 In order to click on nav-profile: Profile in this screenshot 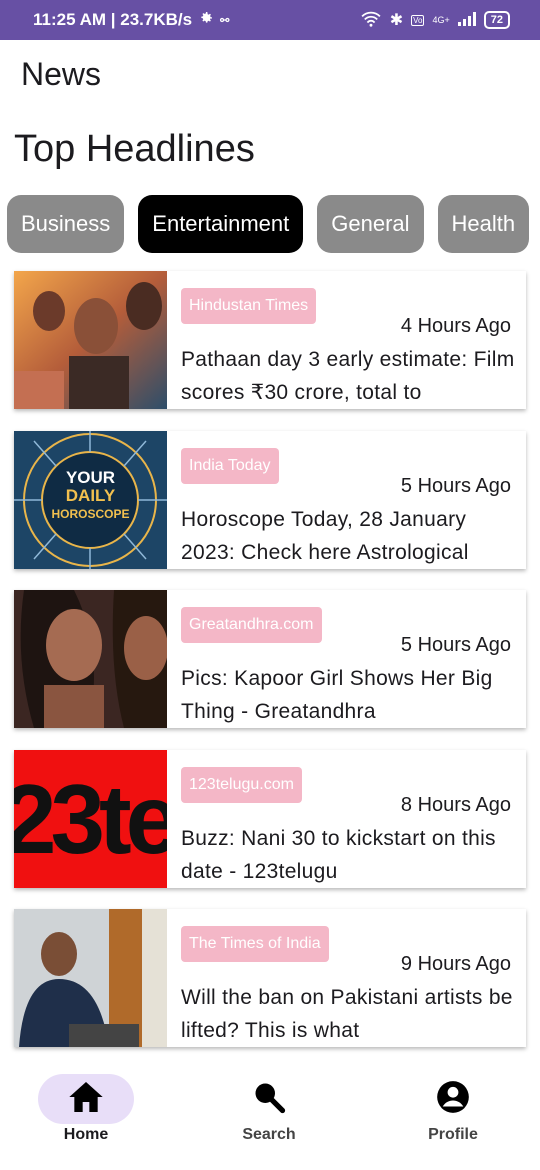, I will do `click(453, 1109)`.